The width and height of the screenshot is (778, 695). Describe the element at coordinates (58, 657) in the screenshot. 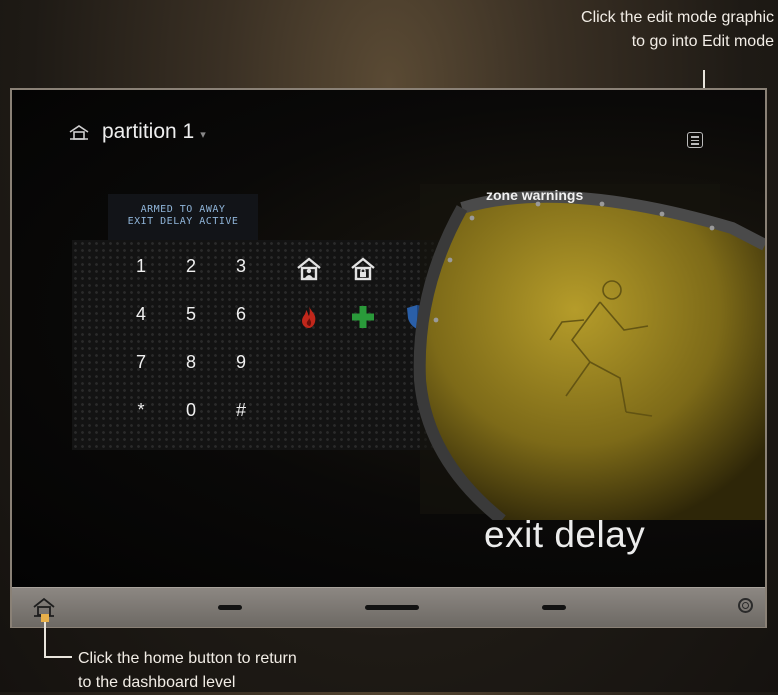

I see `home-callout-connector-horizontal` at that location.